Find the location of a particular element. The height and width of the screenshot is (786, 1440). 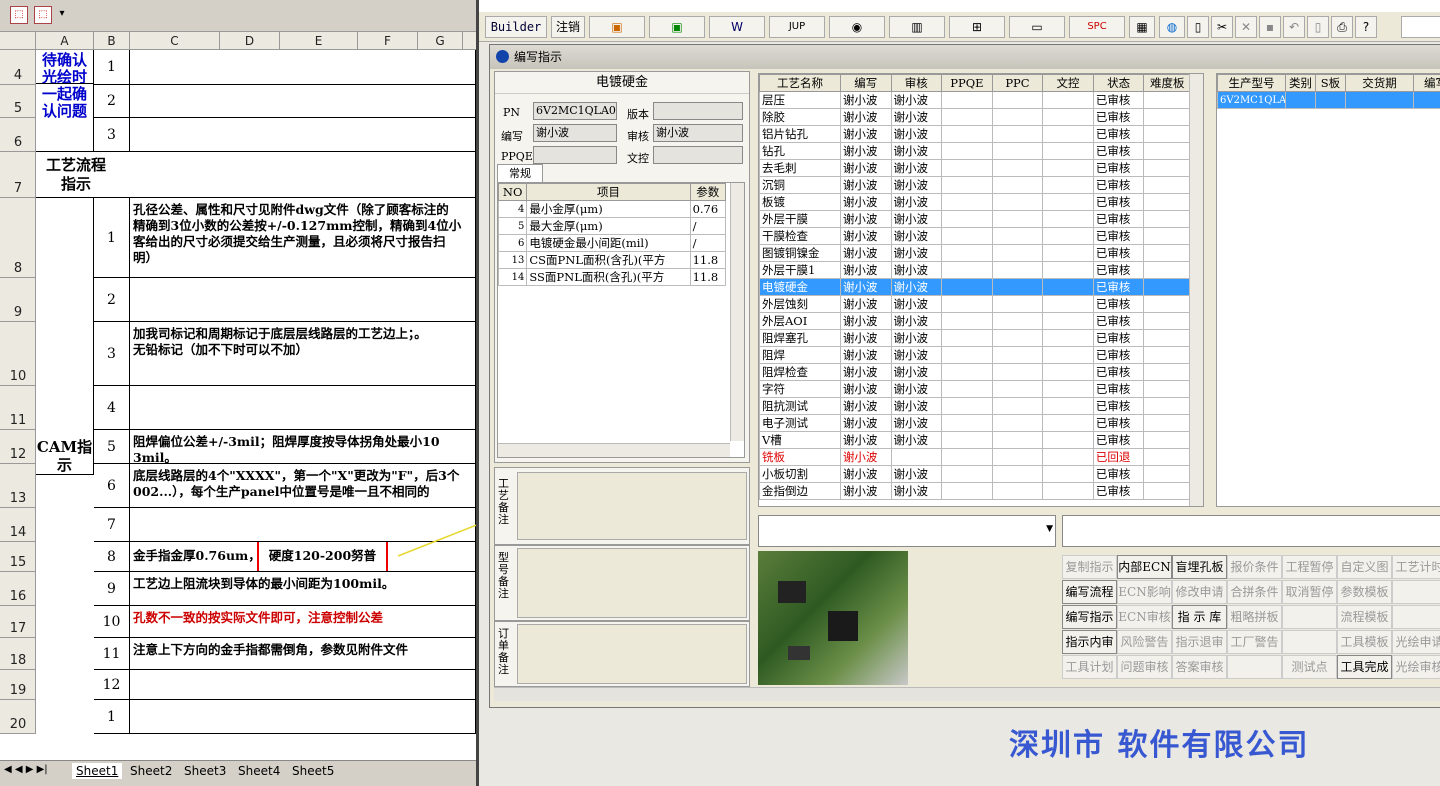

model-header: S板 is located at coordinates (1330, 83).